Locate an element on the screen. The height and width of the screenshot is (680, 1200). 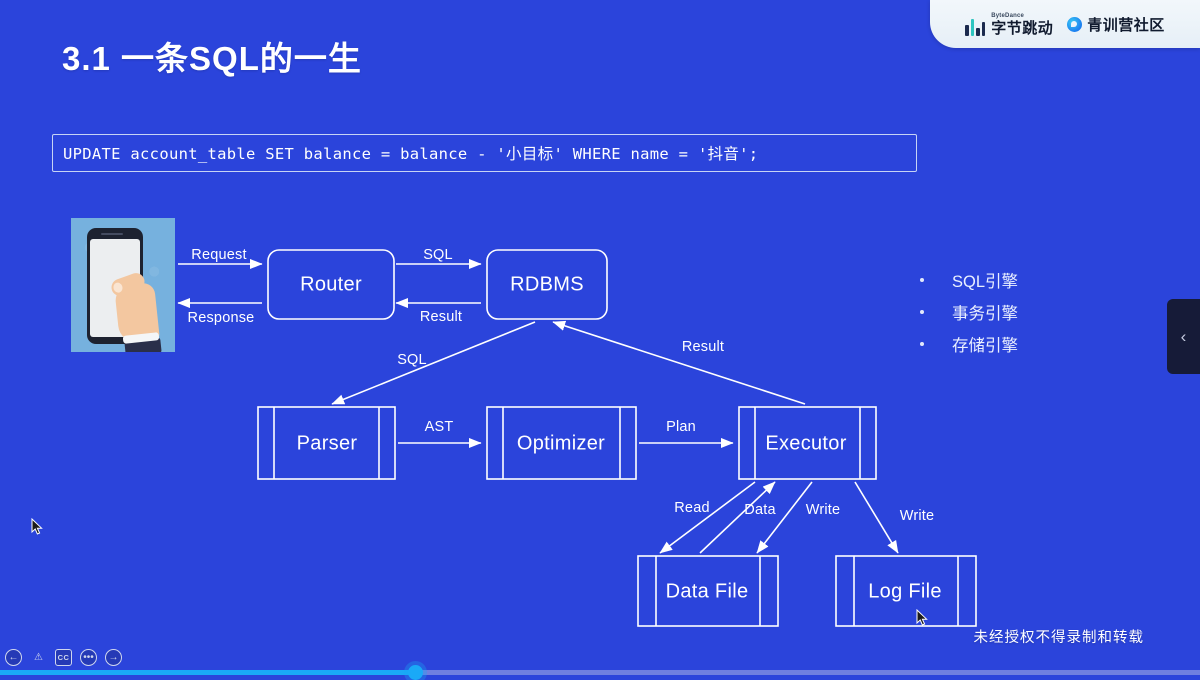
list-item: 事务引擎 is located at coordinates (969, 312).